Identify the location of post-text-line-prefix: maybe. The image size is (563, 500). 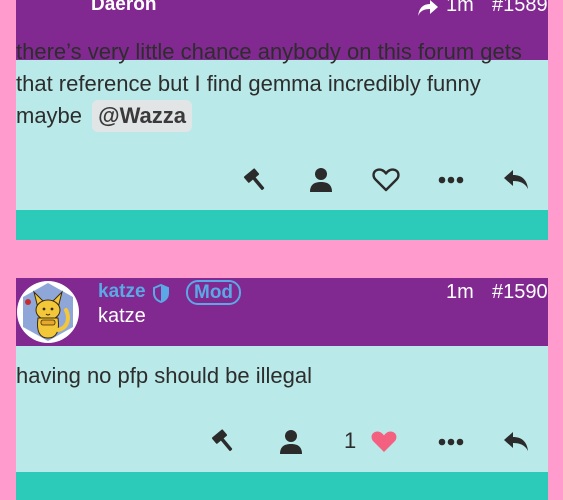
(52, 115).